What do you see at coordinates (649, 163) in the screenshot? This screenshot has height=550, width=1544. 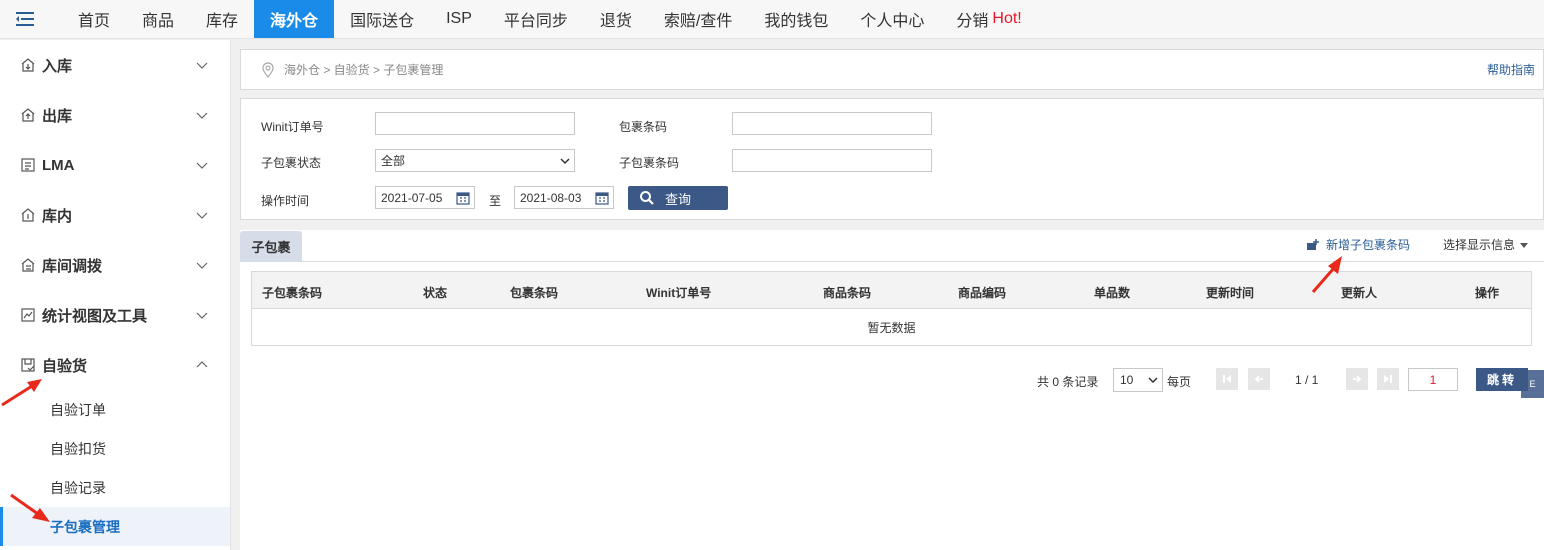 I see `sub-barcode-label: 子包裹条码` at bounding box center [649, 163].